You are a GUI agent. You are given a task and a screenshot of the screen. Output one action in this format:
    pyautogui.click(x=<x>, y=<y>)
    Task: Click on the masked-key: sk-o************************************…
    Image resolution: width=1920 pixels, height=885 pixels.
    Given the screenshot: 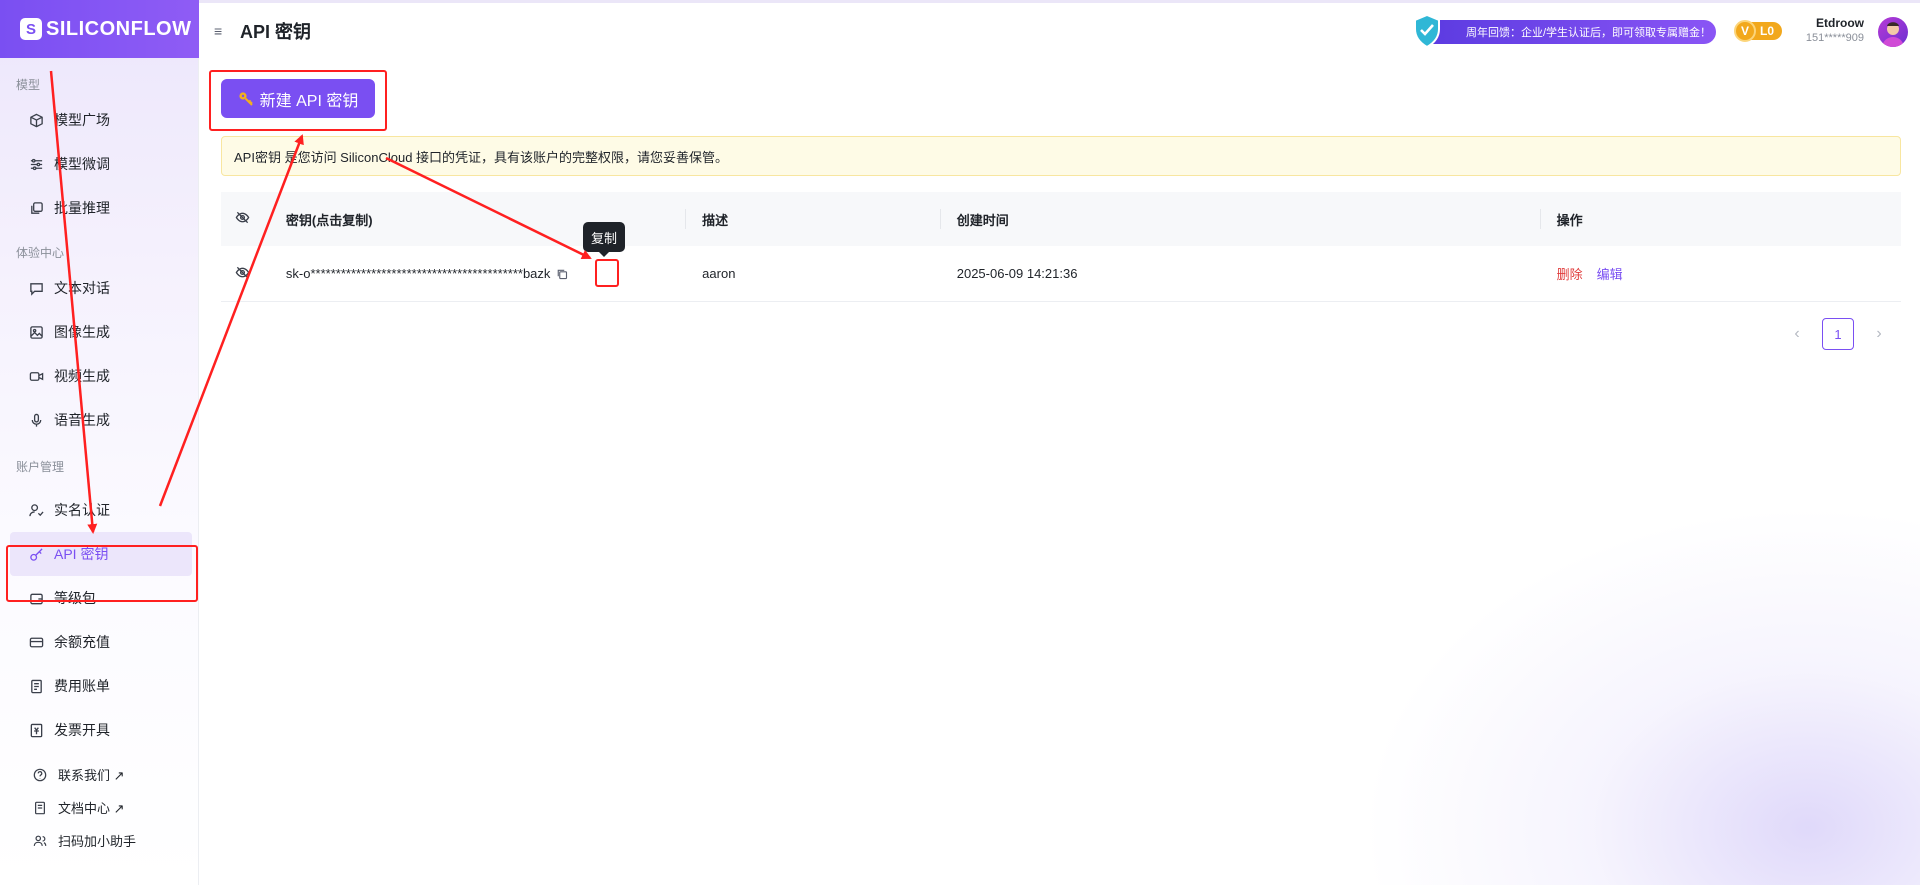 What is the action you would take?
    pyautogui.click(x=418, y=273)
    